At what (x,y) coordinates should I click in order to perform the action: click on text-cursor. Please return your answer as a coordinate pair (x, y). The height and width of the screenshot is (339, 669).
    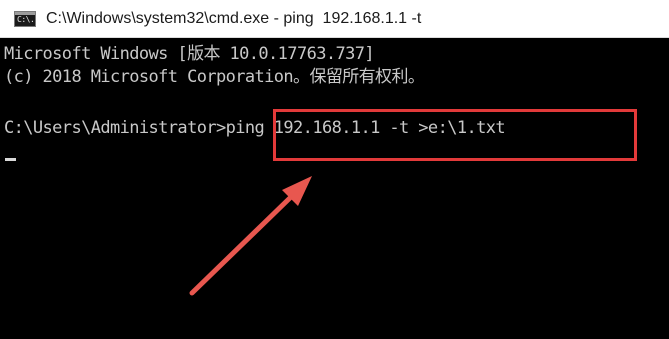
    Looking at the image, I should click on (10, 159).